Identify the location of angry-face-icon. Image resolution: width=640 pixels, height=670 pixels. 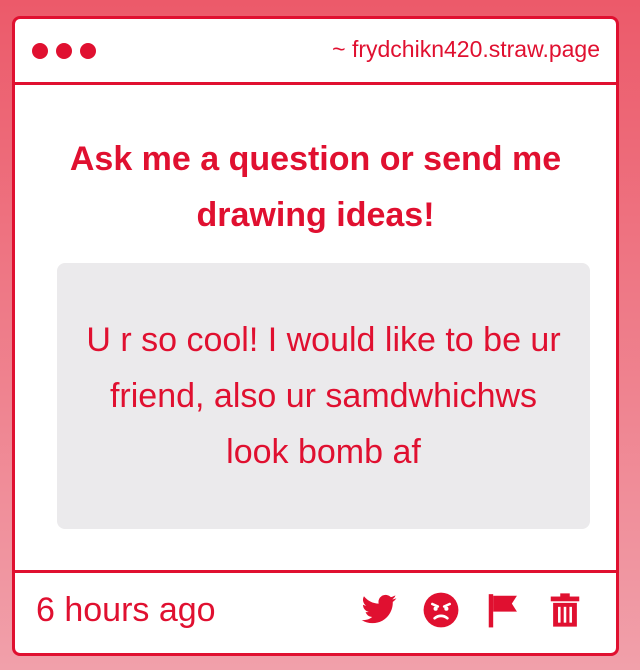
(441, 610).